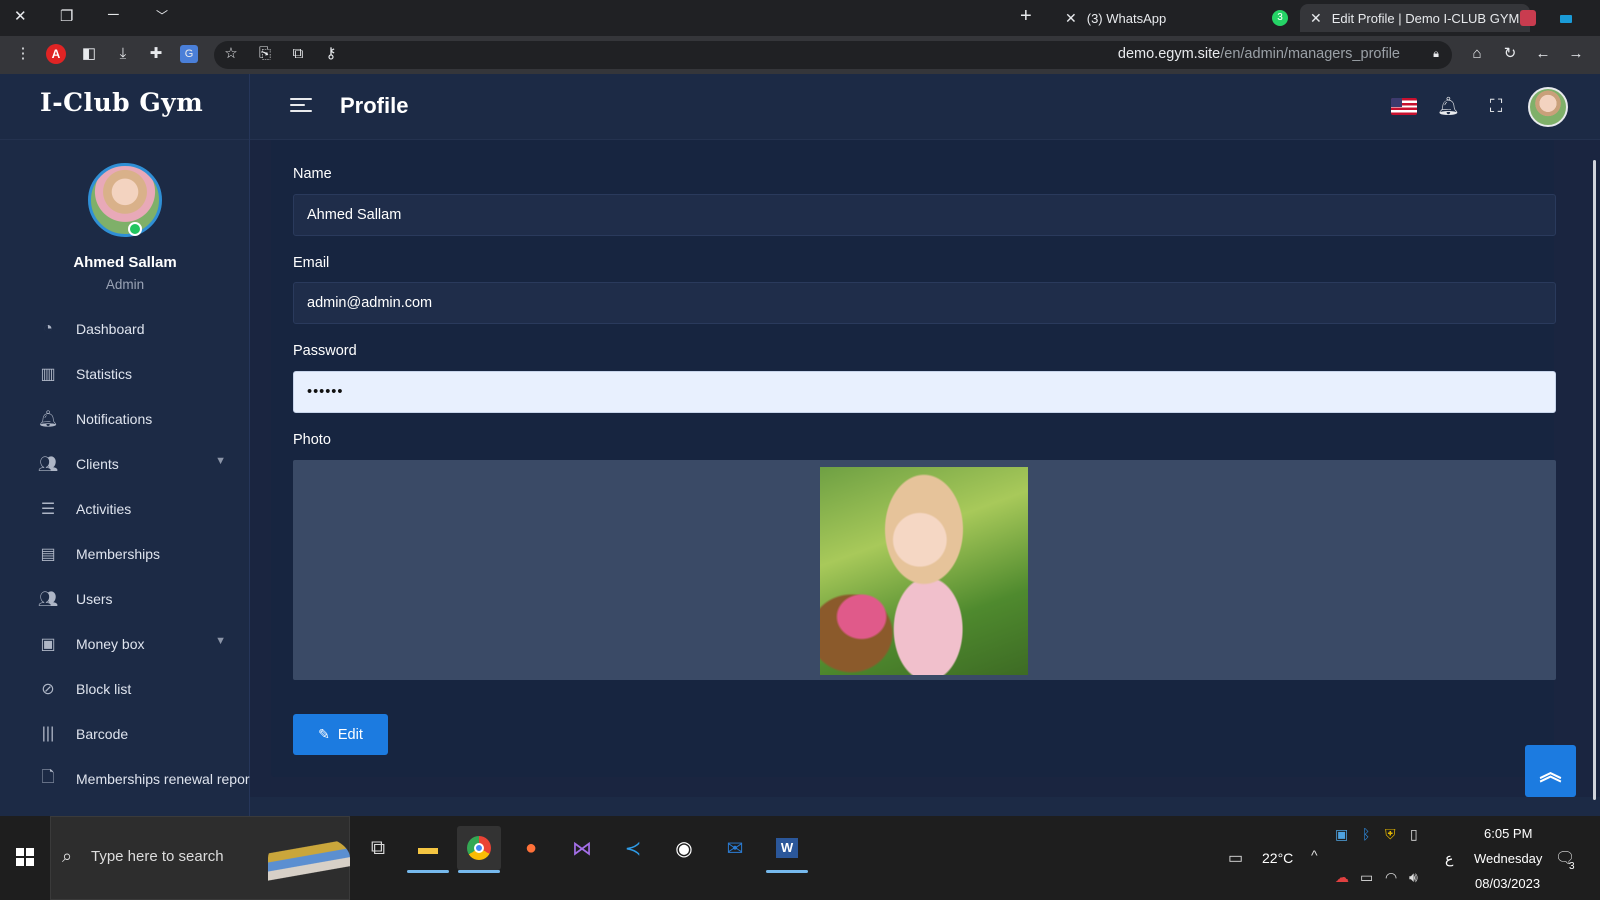 The width and height of the screenshot is (1600, 900). I want to click on bar-chart-icon: ▥, so click(48, 374).